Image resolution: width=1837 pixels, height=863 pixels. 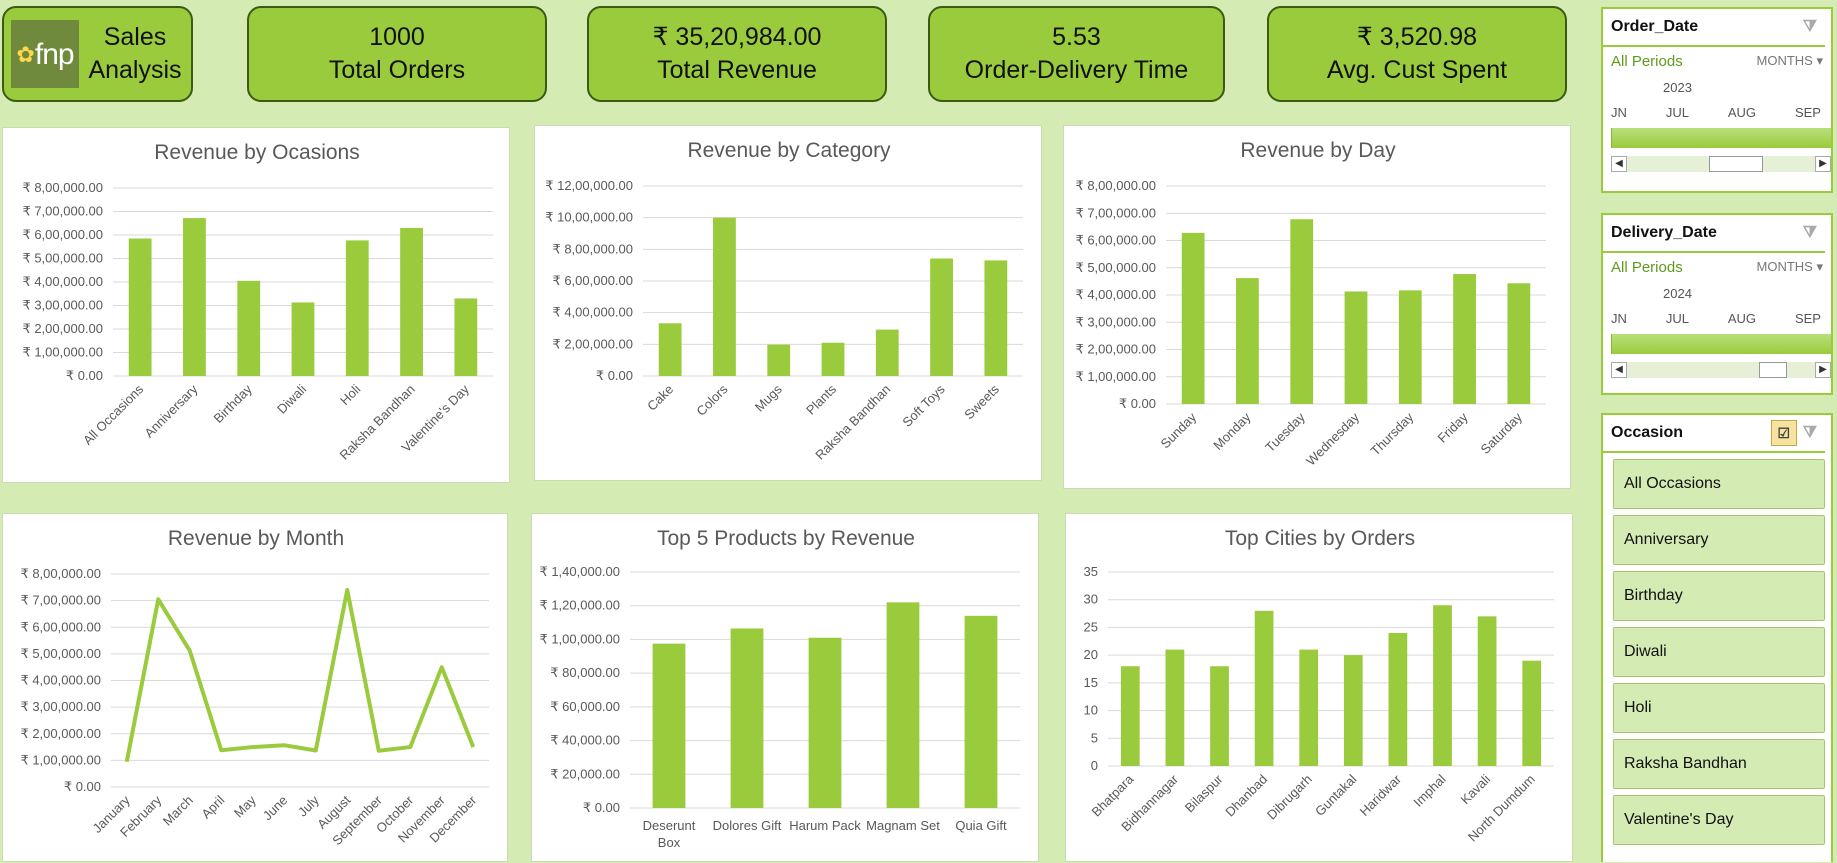 I want to click on x-tick-label: Birthday, so click(x=232, y=403).